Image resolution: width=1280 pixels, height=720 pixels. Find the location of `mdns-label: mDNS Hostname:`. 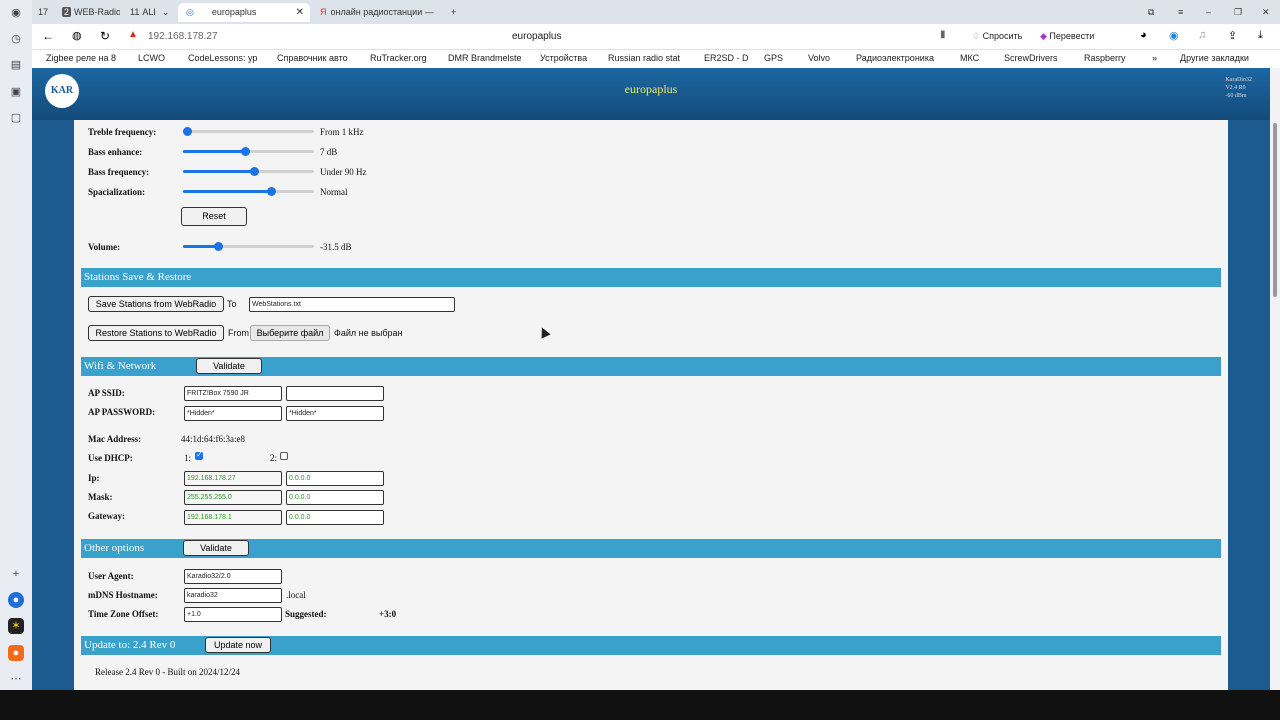

mdns-label: mDNS Hostname: is located at coordinates (123, 595).